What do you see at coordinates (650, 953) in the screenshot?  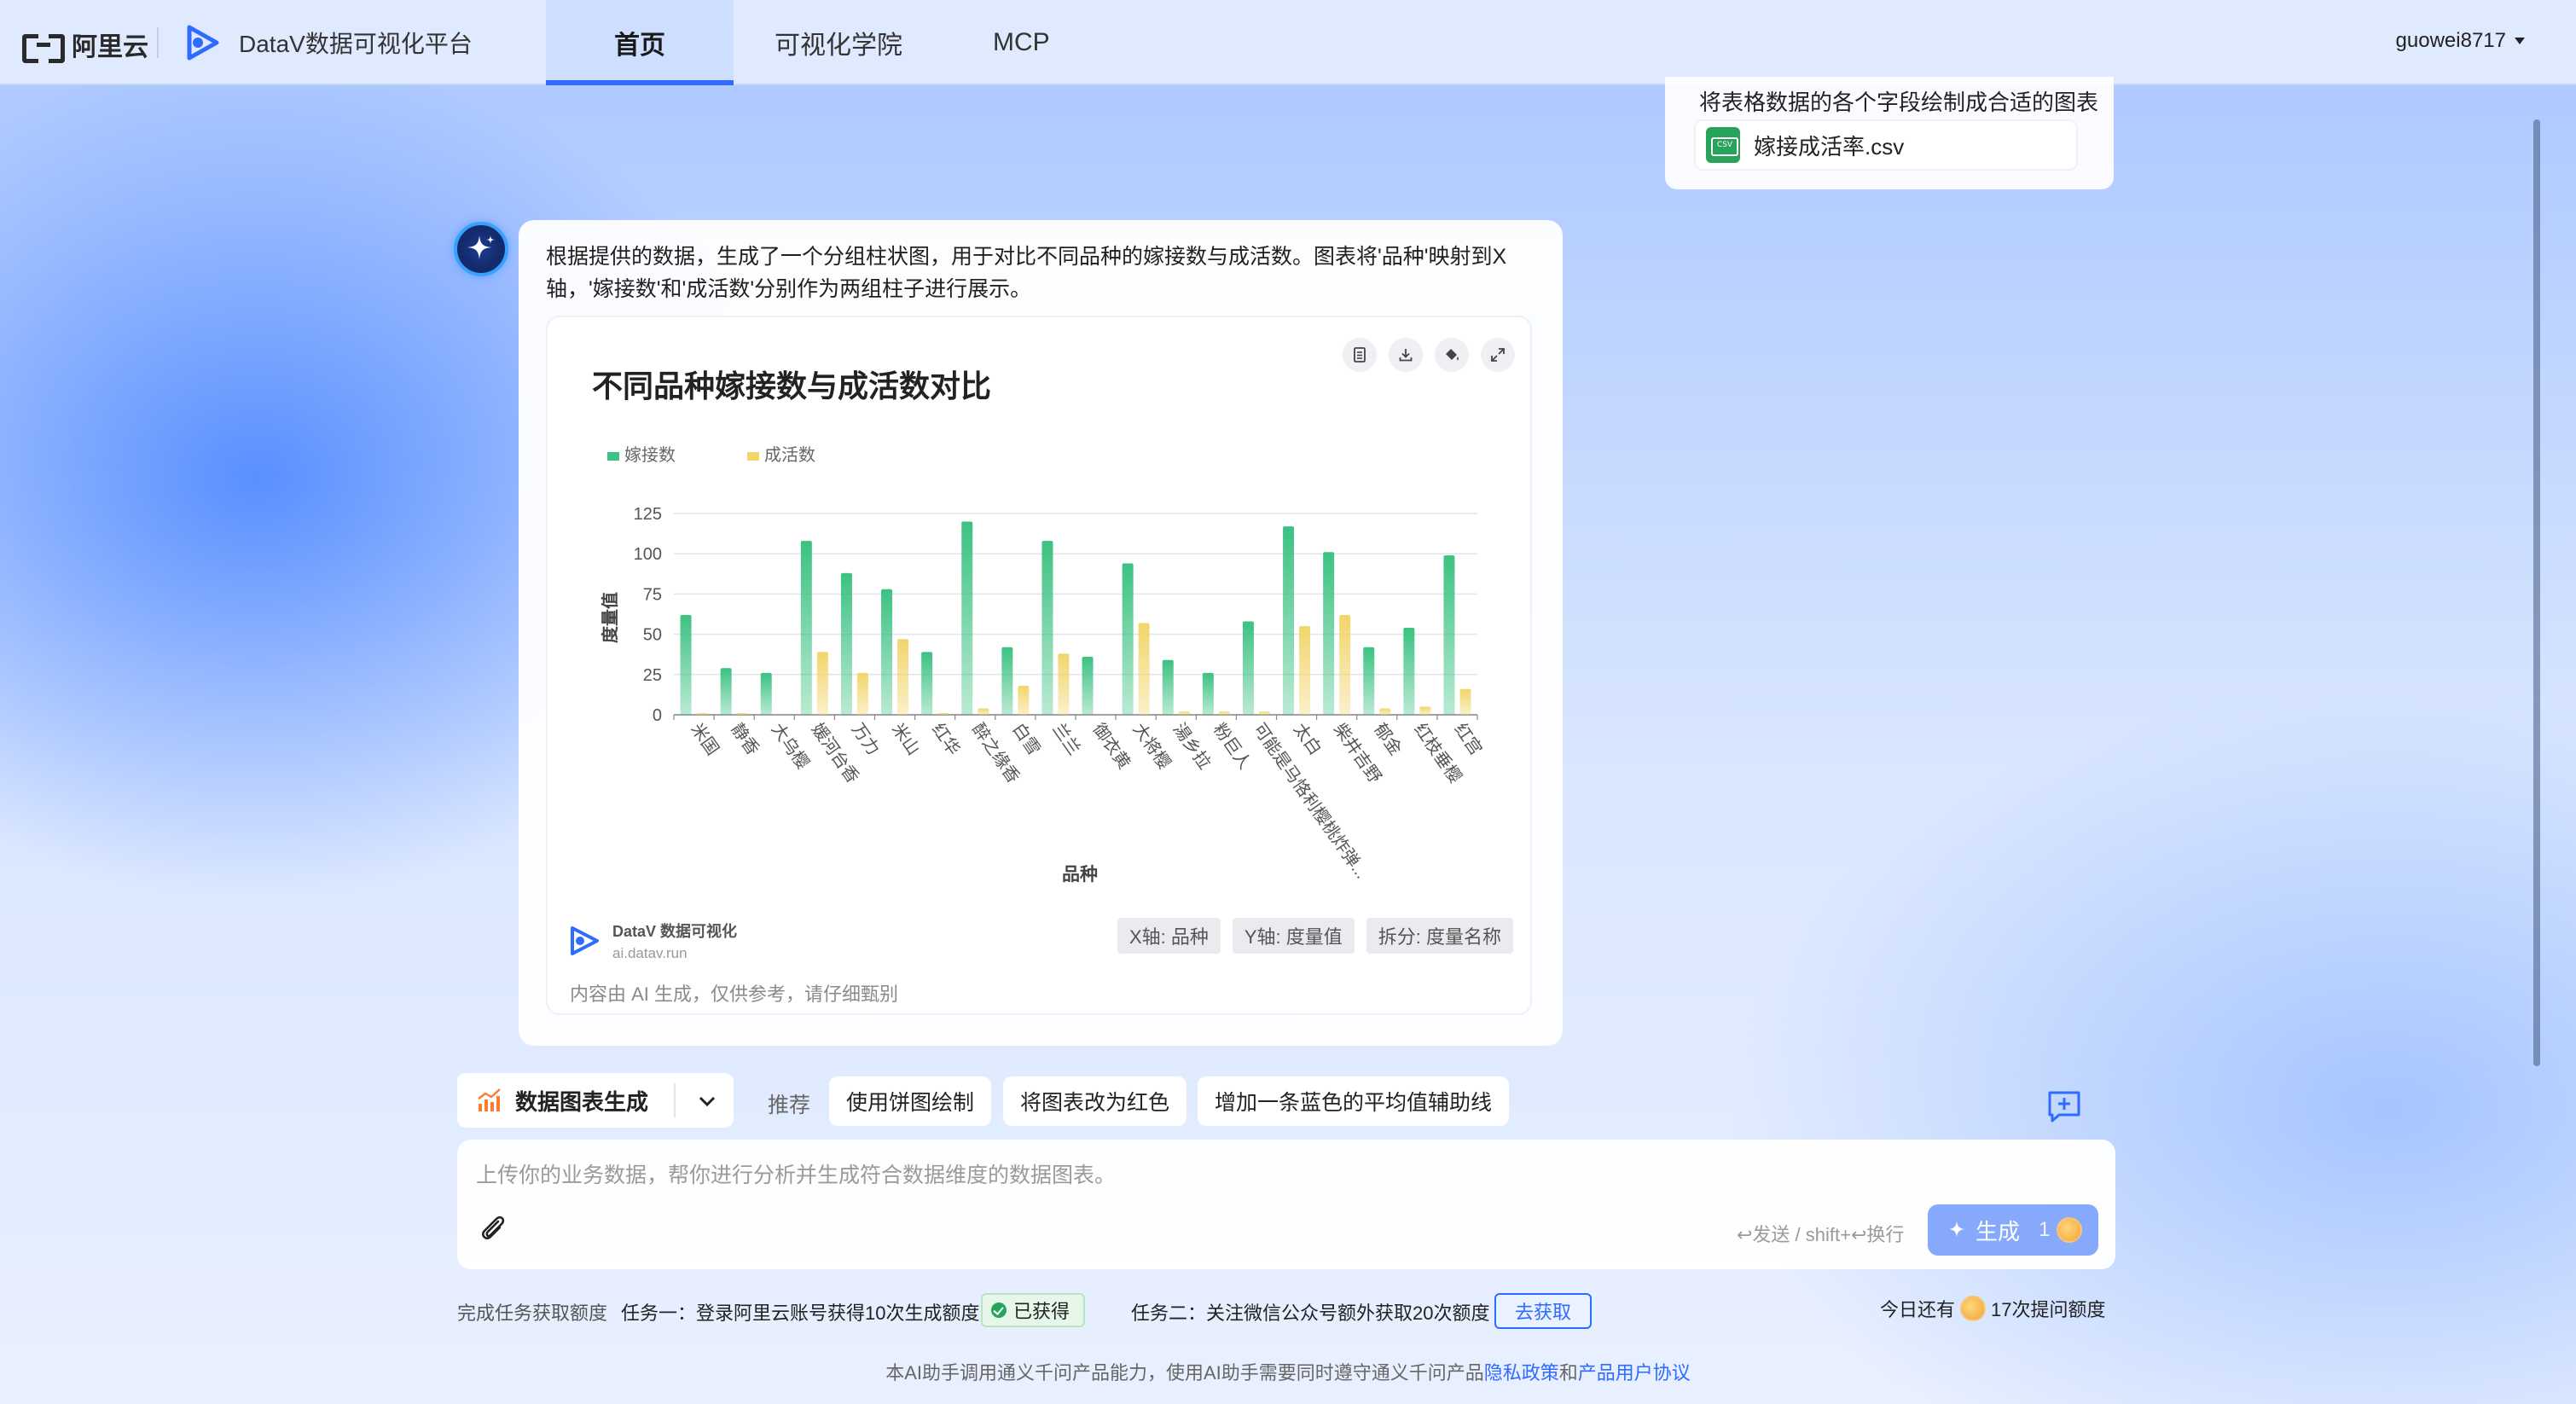 I see `chart-brand-url: ai.datav.run` at bounding box center [650, 953].